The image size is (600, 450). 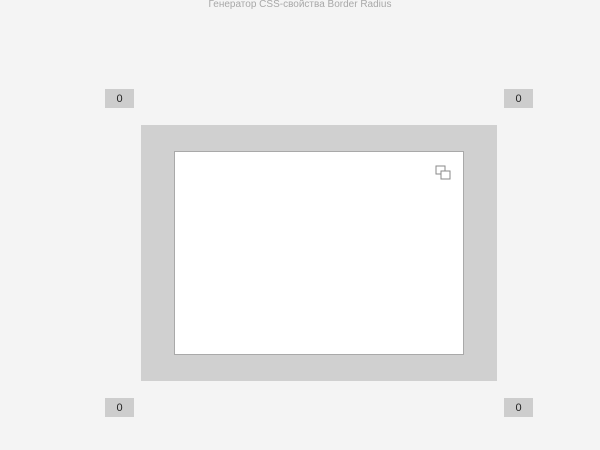 I want to click on top-right-radius-input, so click(x=518, y=98).